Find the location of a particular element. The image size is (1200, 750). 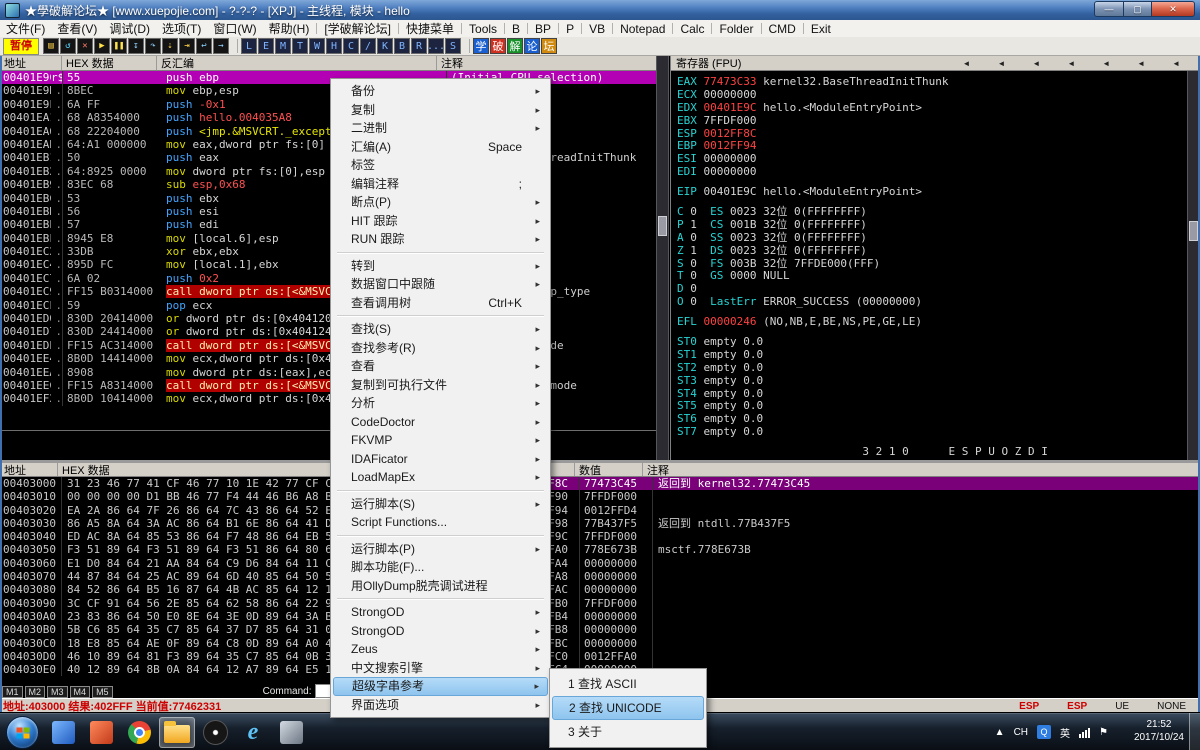

taskbar-clock: 21:52 2017/10/24 is located at coordinates (1159, 731).